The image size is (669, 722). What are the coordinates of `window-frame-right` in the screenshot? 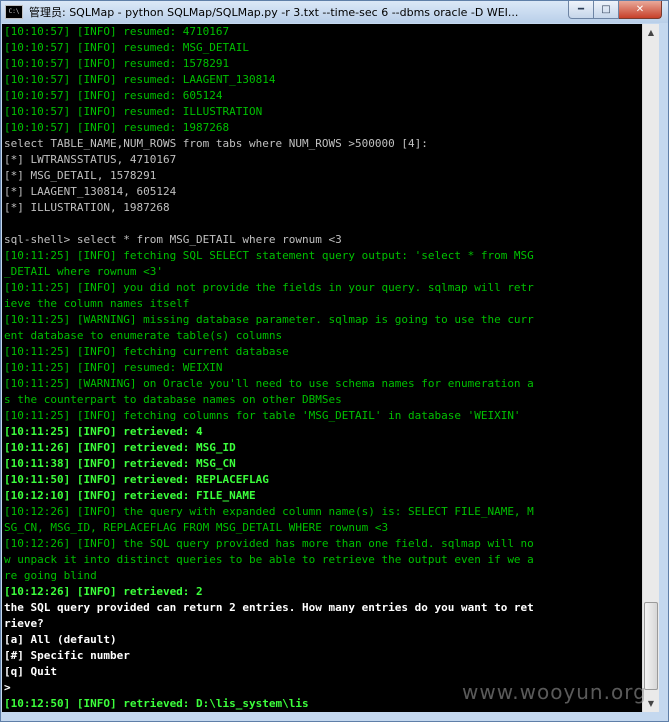 It's located at (663, 368).